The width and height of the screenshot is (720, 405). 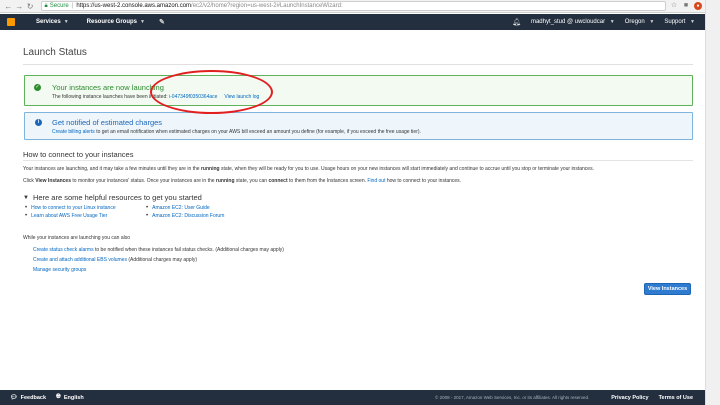 What do you see at coordinates (38, 122) in the screenshot?
I see `info-icon: i` at bounding box center [38, 122].